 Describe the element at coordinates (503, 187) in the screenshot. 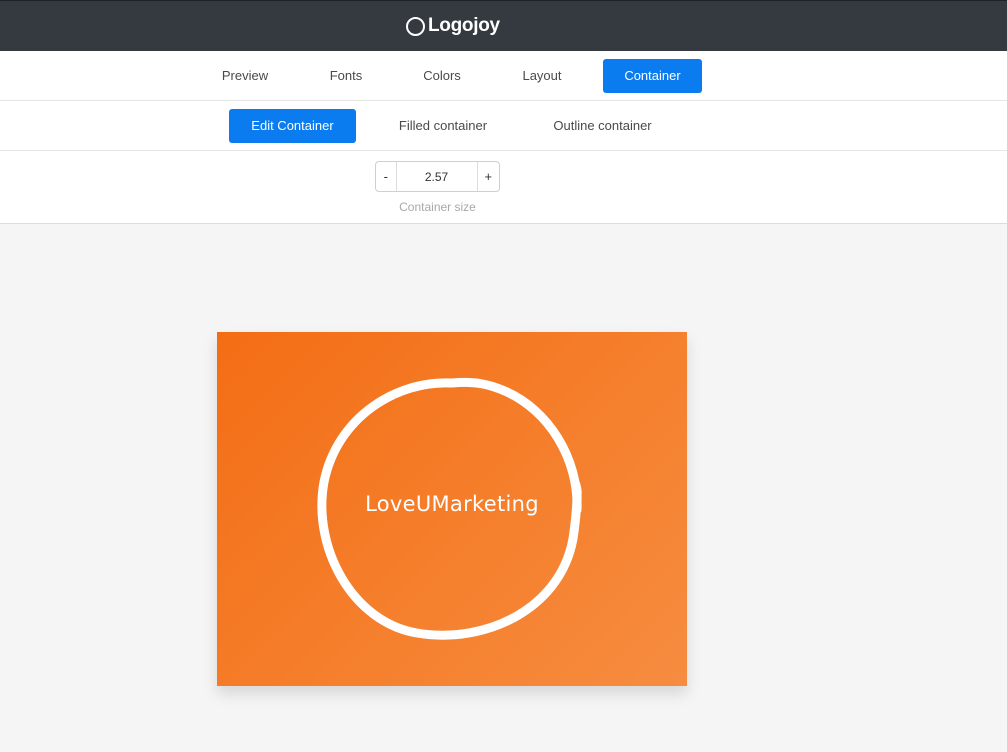

I see `container-controls: - + Container size` at that location.